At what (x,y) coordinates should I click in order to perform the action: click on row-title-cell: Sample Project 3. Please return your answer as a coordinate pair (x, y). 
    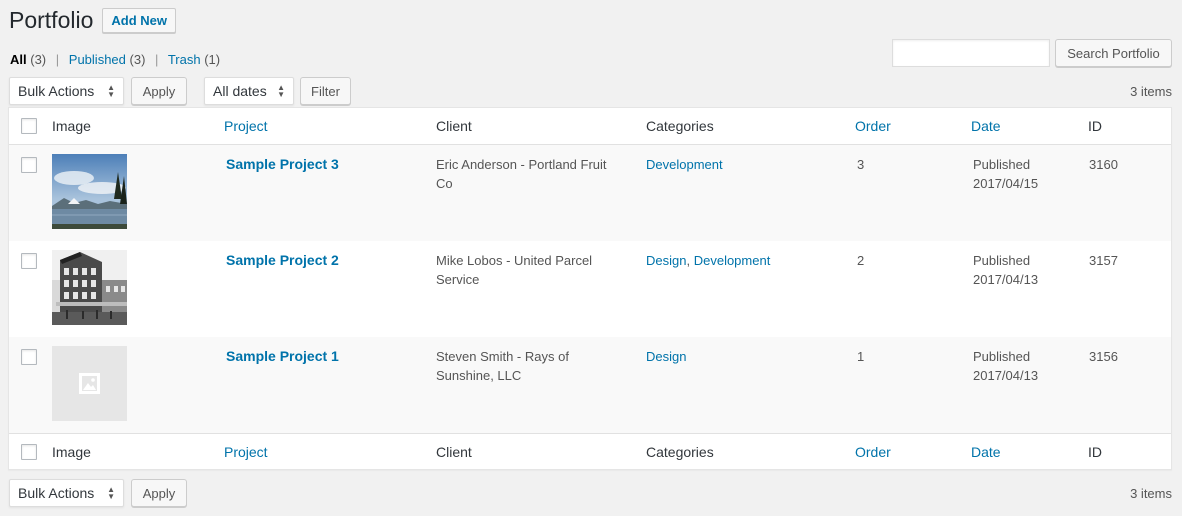
    Looking at the image, I should click on (282, 164).